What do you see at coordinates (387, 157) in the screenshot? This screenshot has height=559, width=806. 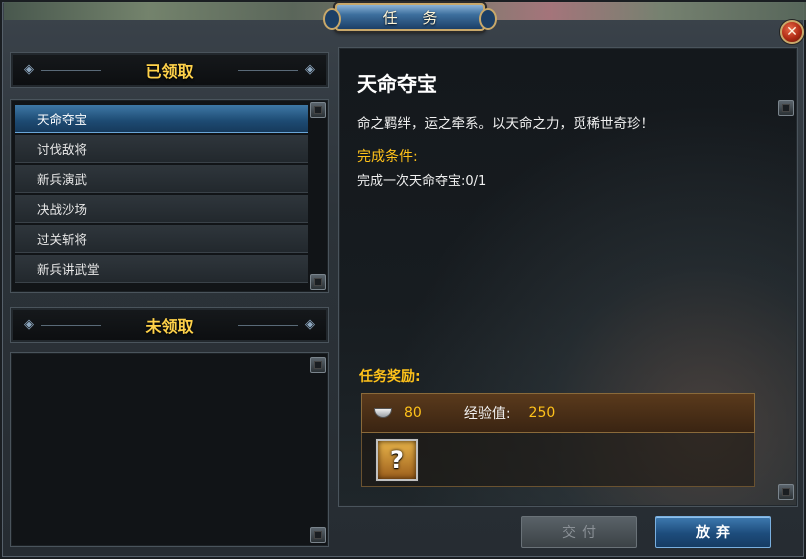 I see `condition-label: 完成条件:` at bounding box center [387, 157].